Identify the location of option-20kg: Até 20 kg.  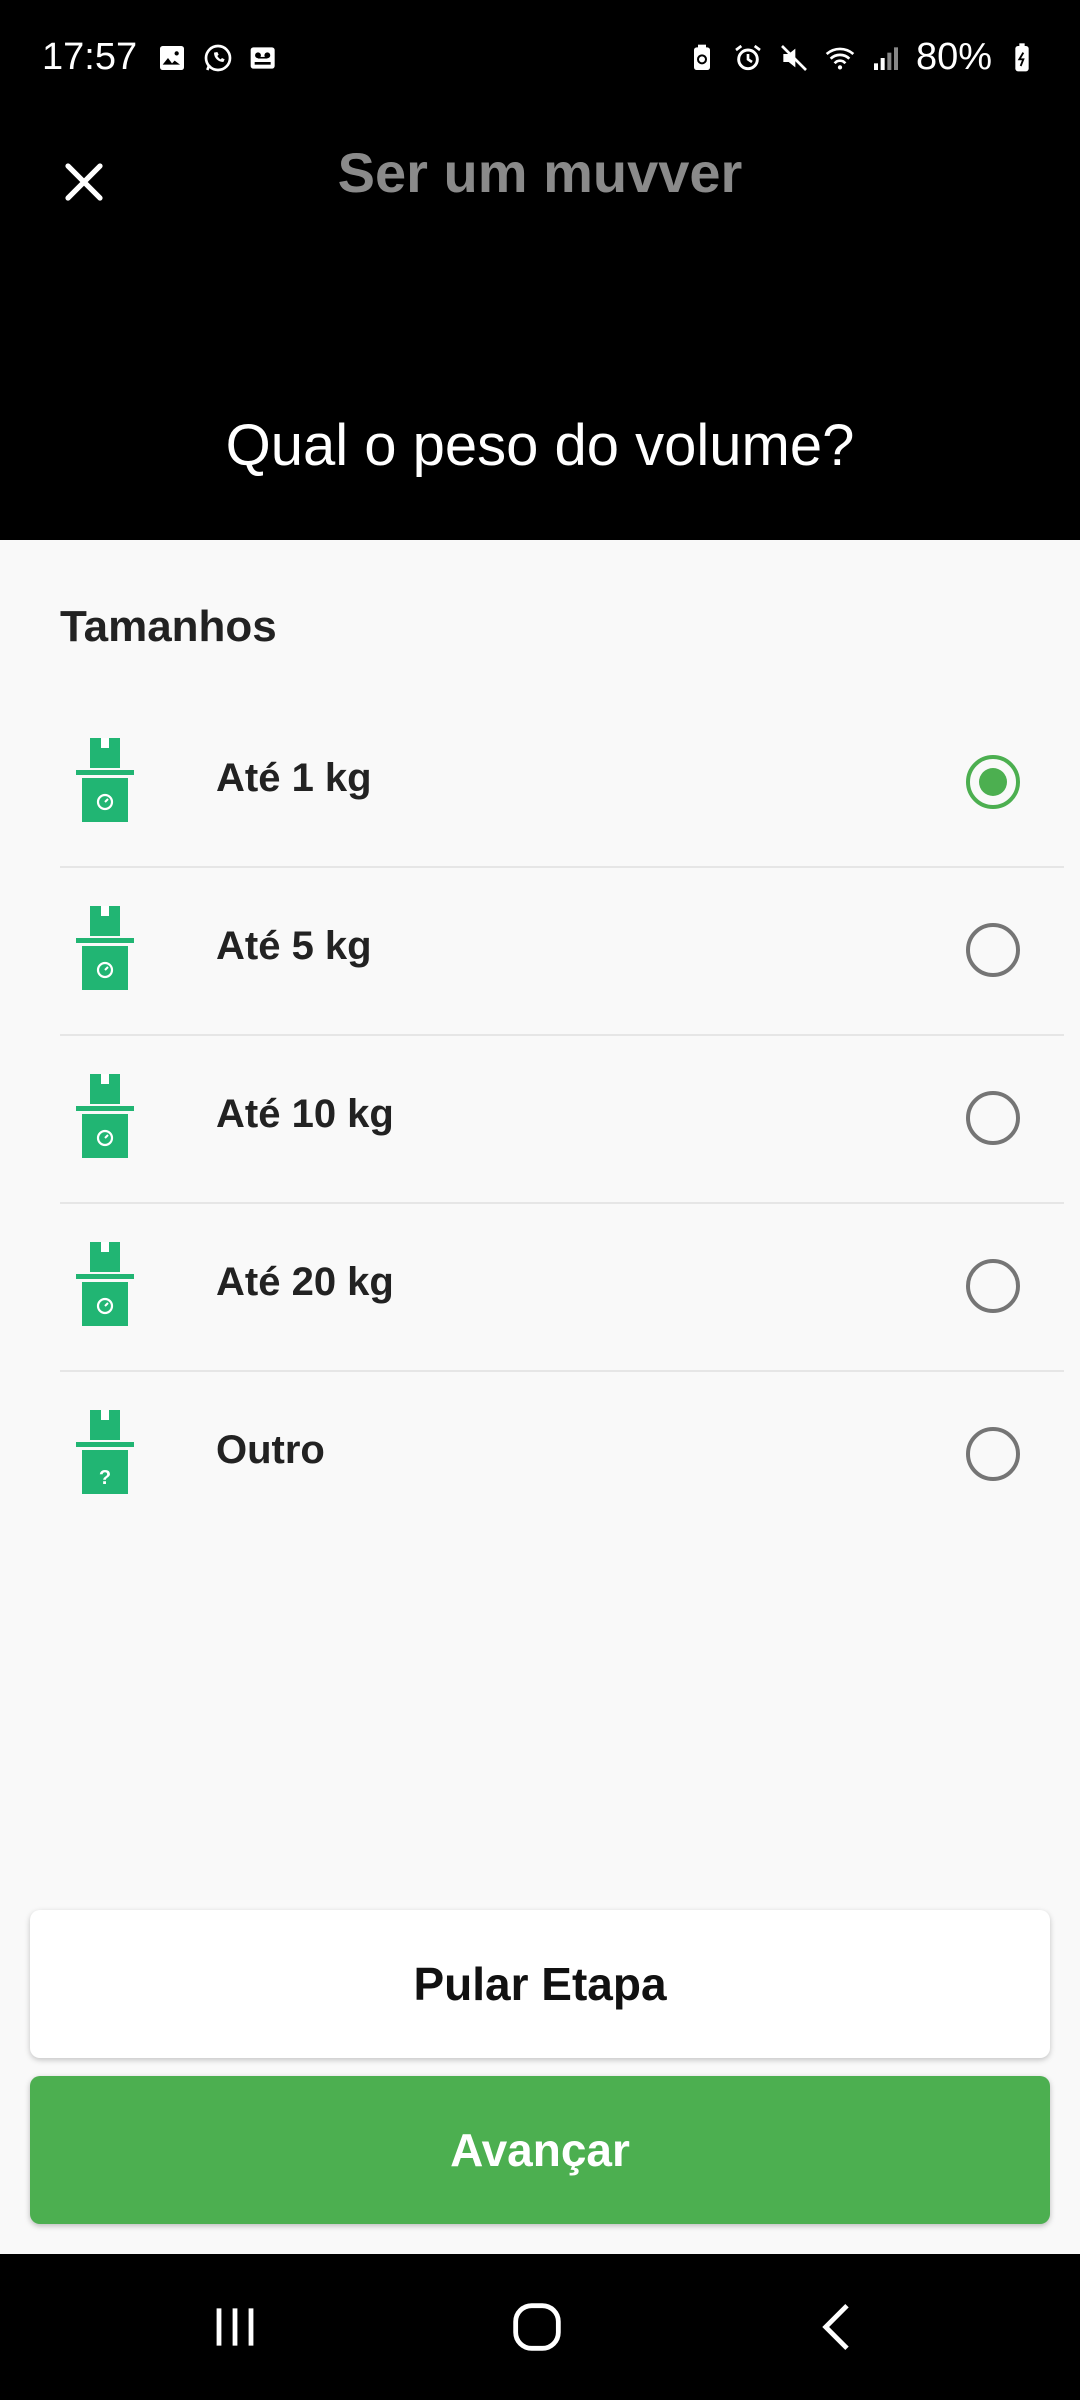
(562, 1288).